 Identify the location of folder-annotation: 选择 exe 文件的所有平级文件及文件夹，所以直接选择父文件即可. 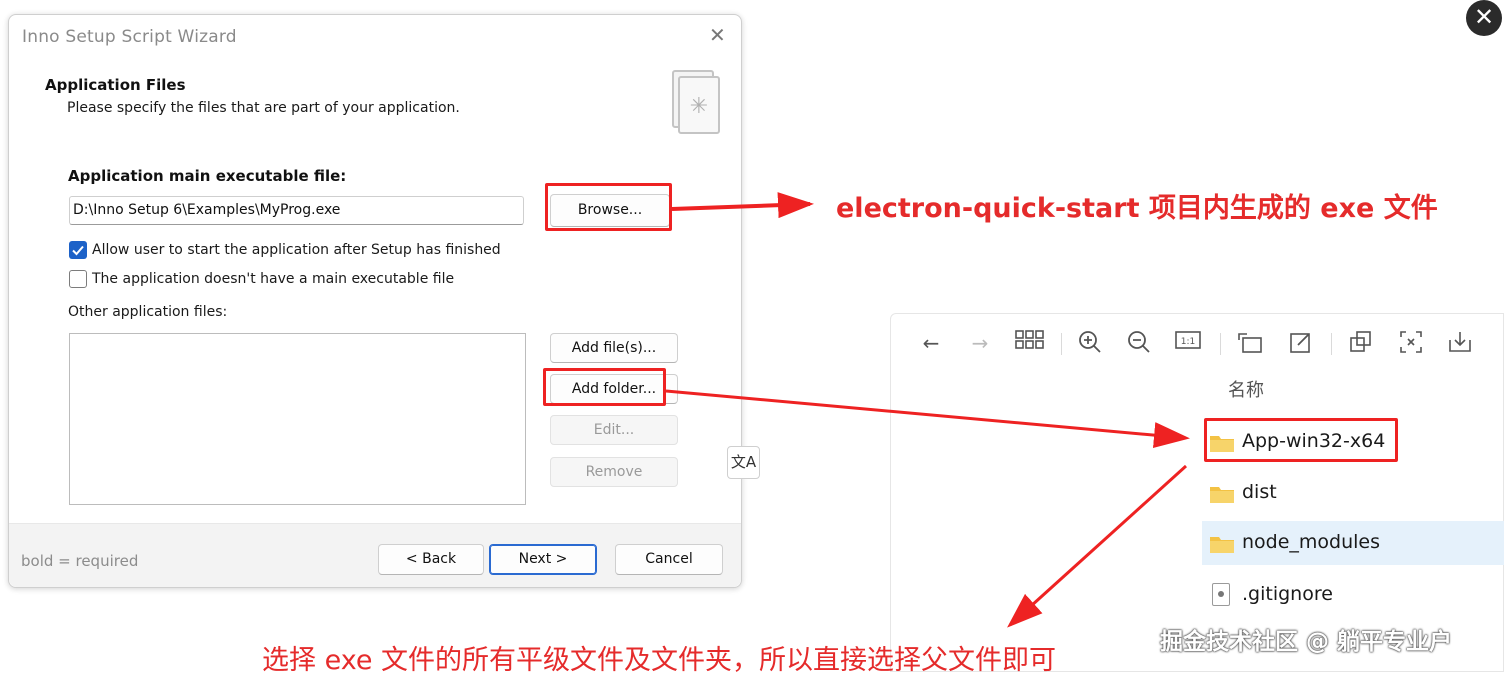
(659, 660).